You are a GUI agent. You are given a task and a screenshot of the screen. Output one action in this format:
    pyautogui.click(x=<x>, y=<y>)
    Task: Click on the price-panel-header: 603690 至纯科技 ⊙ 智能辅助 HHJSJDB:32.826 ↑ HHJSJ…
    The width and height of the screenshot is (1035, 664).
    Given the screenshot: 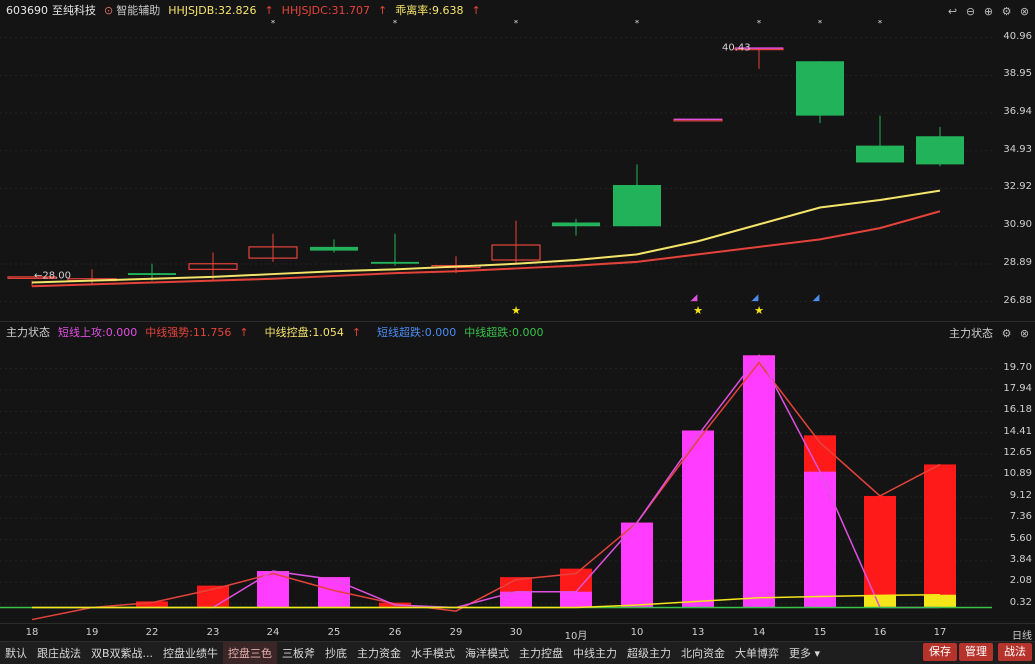 What is the action you would take?
    pyautogui.click(x=517, y=10)
    